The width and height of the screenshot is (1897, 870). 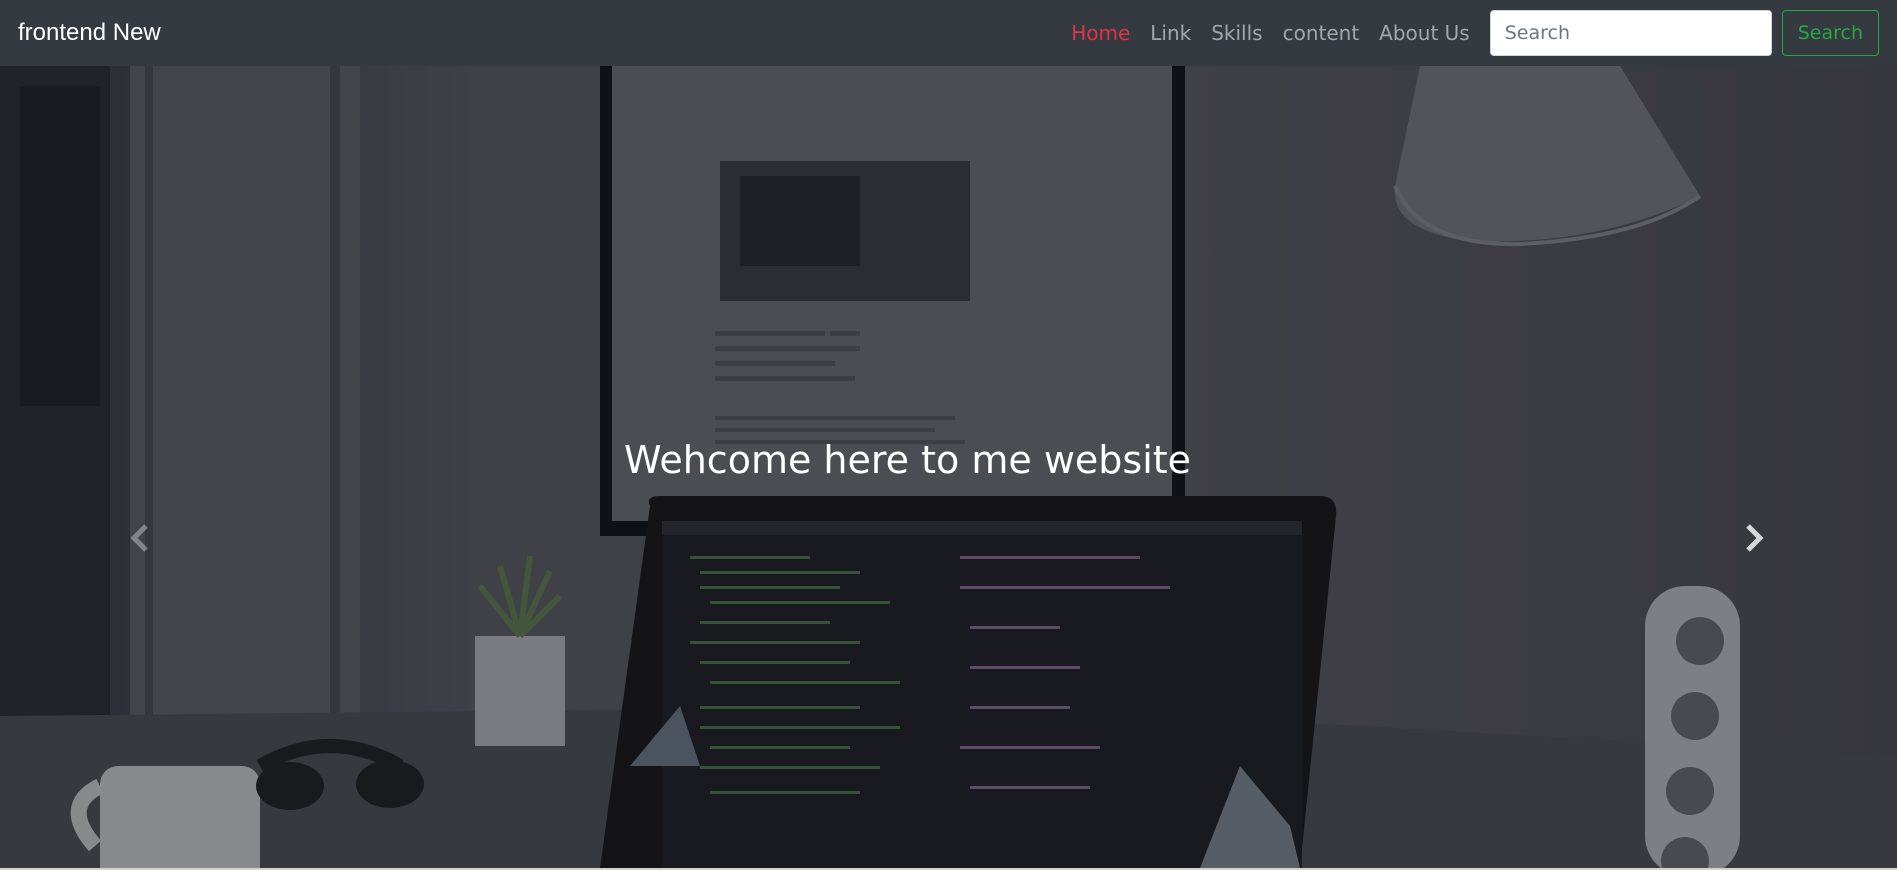 I want to click on nav-link-content: content, so click(x=1321, y=33).